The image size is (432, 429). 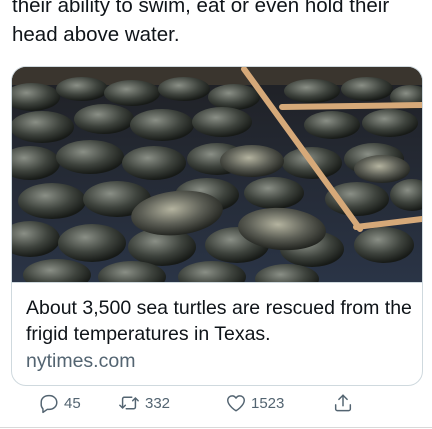 What do you see at coordinates (49, 404) in the screenshot?
I see `reply-icon` at bounding box center [49, 404].